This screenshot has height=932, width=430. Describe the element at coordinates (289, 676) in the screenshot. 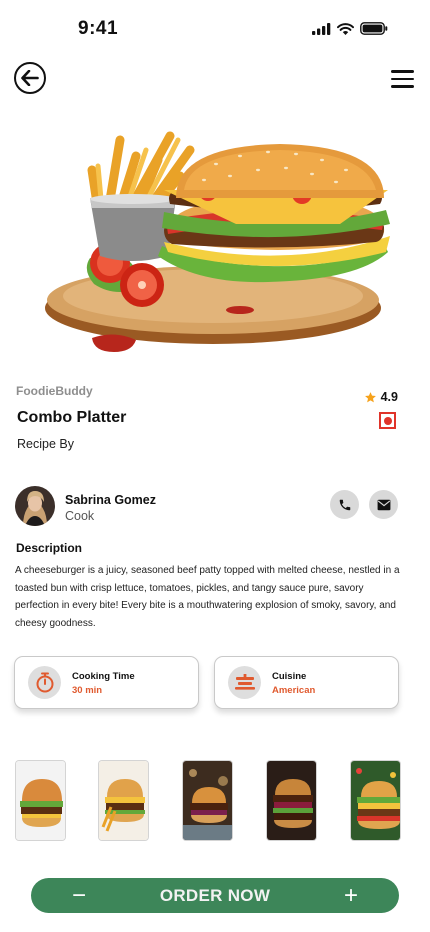

I see `cuisine-label: Cuisine` at that location.